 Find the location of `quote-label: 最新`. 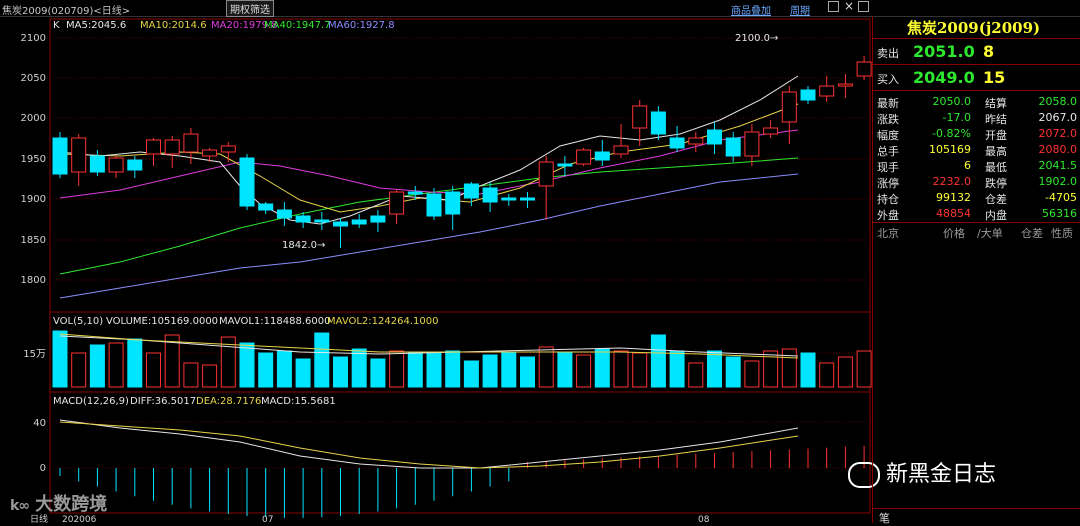

quote-label: 最新 is located at coordinates (888, 103).